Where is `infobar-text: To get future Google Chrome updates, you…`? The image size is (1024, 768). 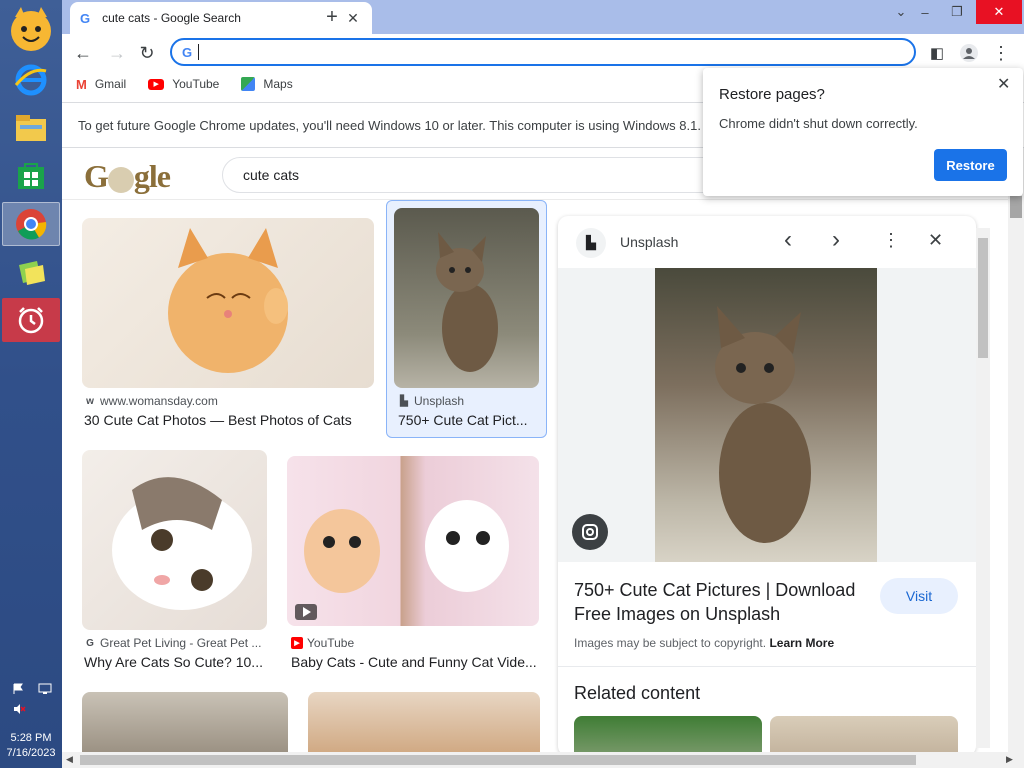 infobar-text: To get future Google Chrome updates, you… is located at coordinates (389, 125).